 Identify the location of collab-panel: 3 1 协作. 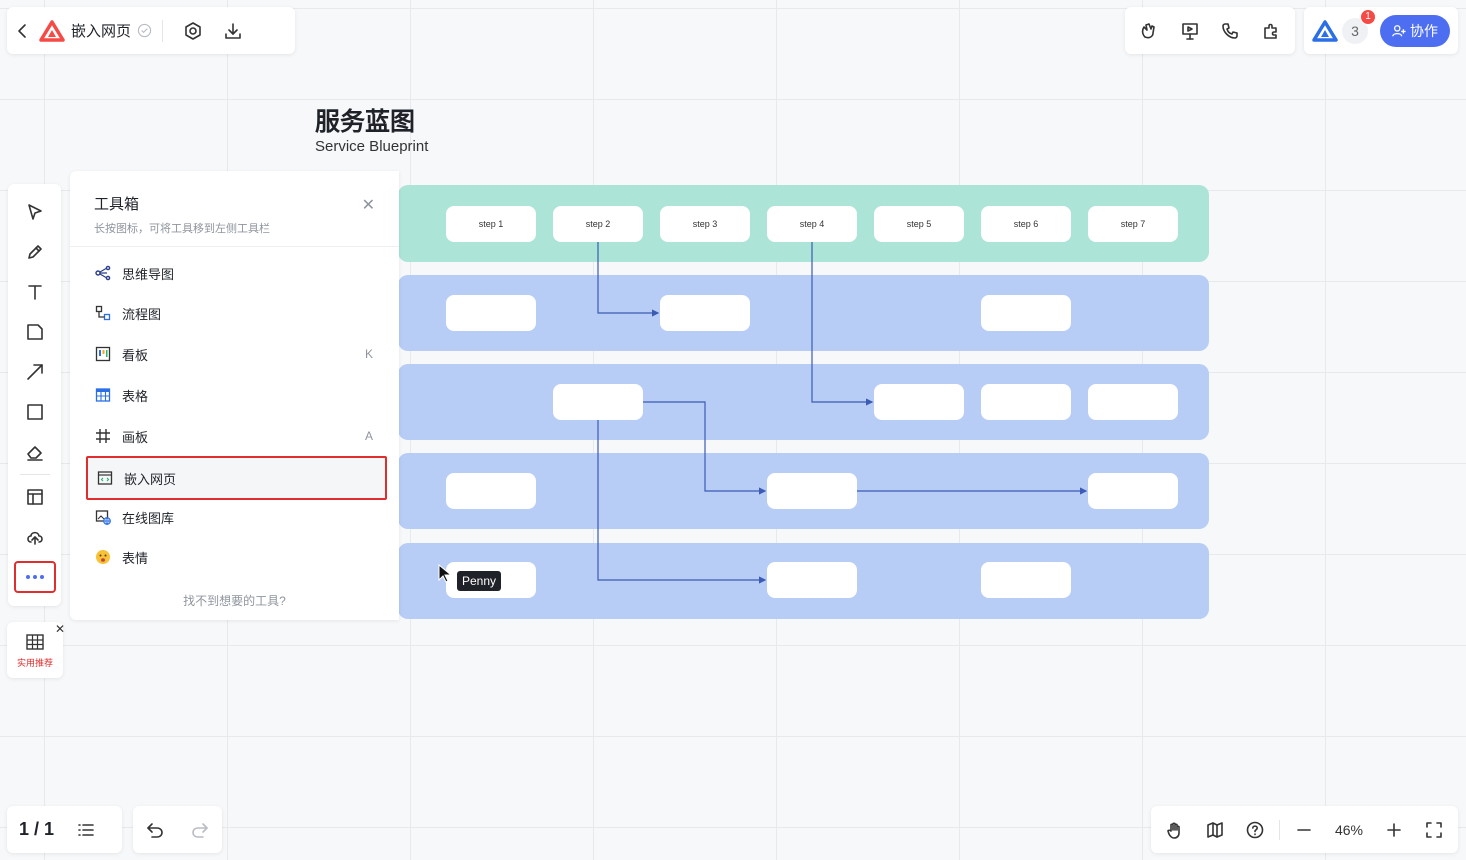
(1381, 30).